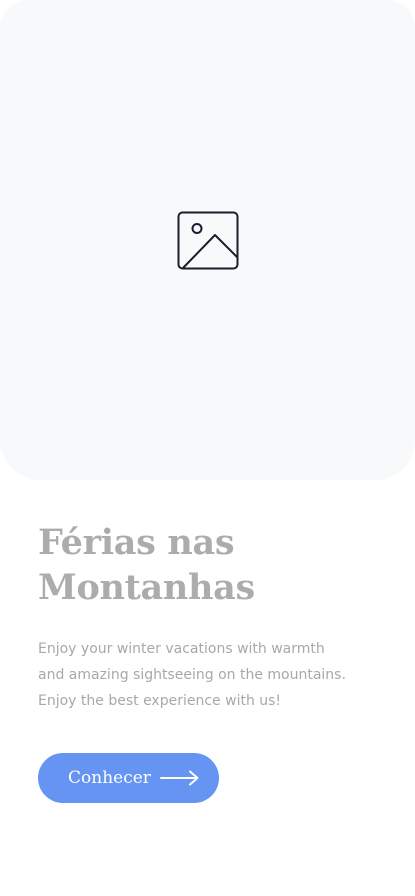  What do you see at coordinates (146, 587) in the screenshot?
I see `title-line: Montanhas` at bounding box center [146, 587].